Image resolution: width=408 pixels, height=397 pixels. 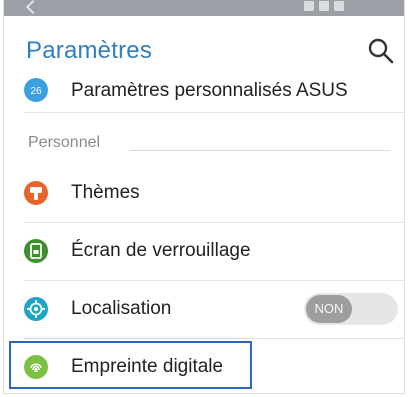 What do you see at coordinates (64, 142) in the screenshot?
I see `section-header-personnel: Personnel` at bounding box center [64, 142].